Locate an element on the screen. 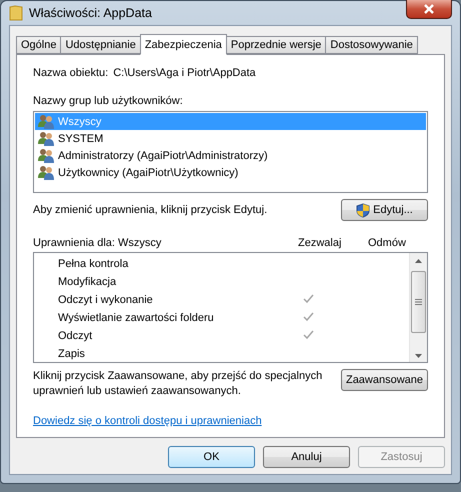 The width and height of the screenshot is (461, 492). advanced-hint: Kliknij przycisk Zaawansowane, aby przejść do specjalnych uprawnień lub ustawień zaawansowanych. is located at coordinates (178, 384).